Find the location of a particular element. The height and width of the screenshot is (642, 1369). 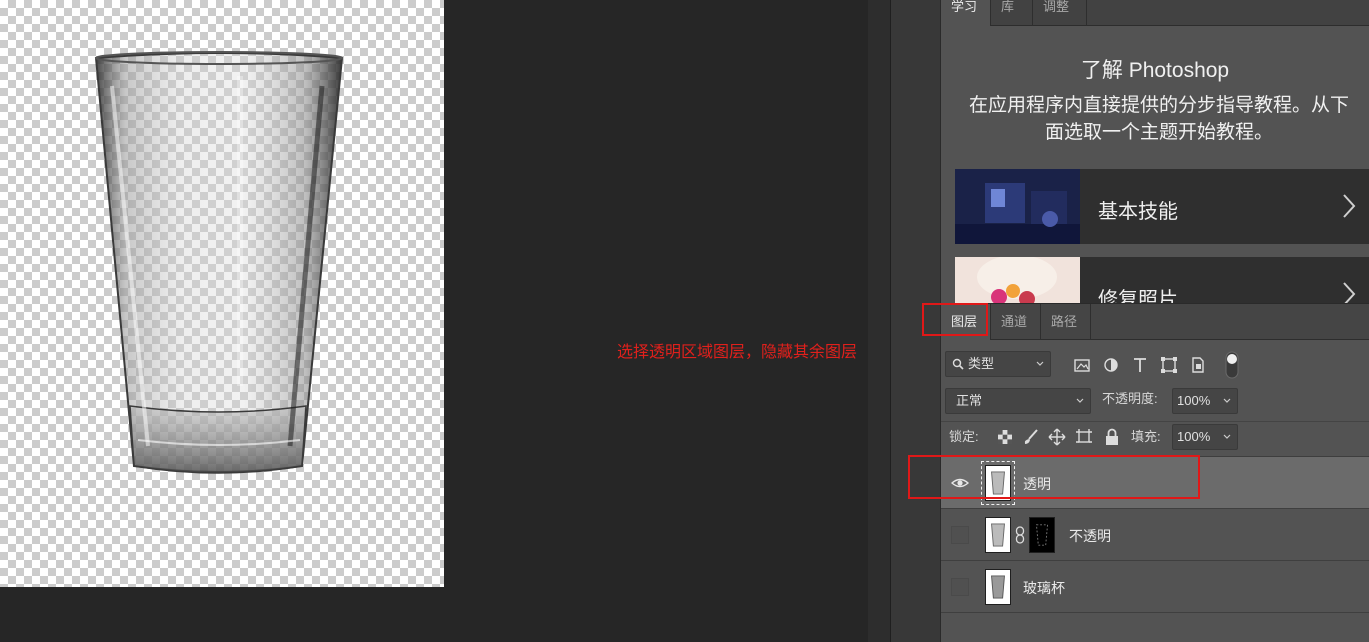

tab-paths: 路径 is located at coordinates (1066, 322).